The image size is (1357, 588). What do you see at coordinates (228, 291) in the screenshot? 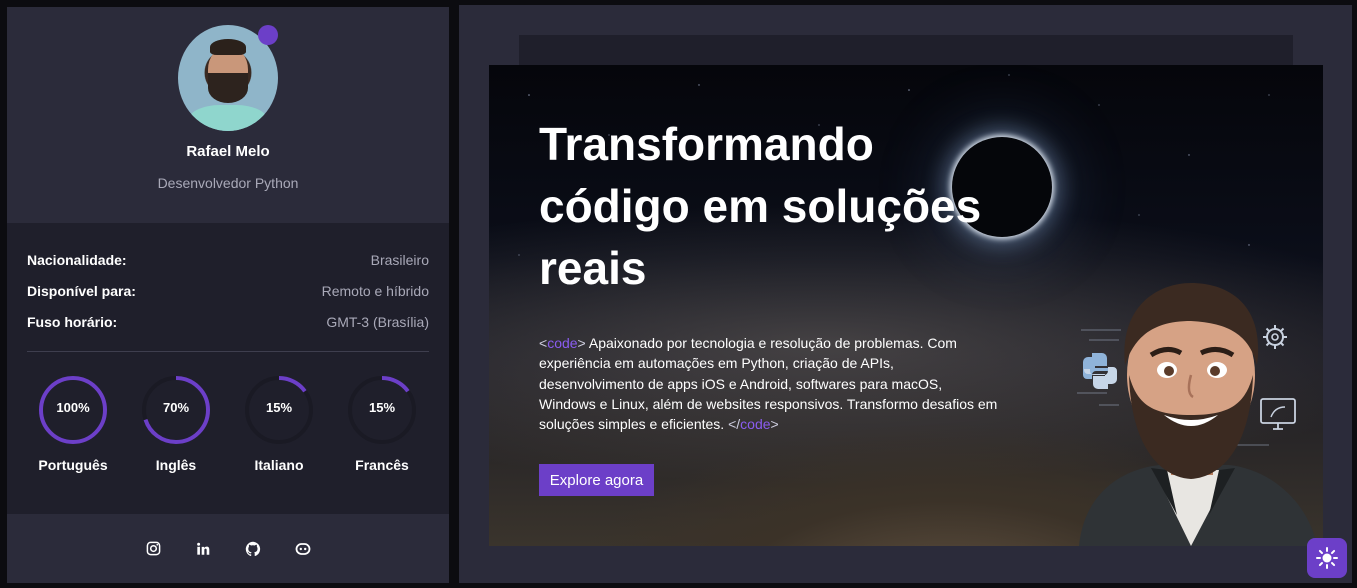
I see `detail-availability: Disponível para: Remoto e híbrido` at bounding box center [228, 291].